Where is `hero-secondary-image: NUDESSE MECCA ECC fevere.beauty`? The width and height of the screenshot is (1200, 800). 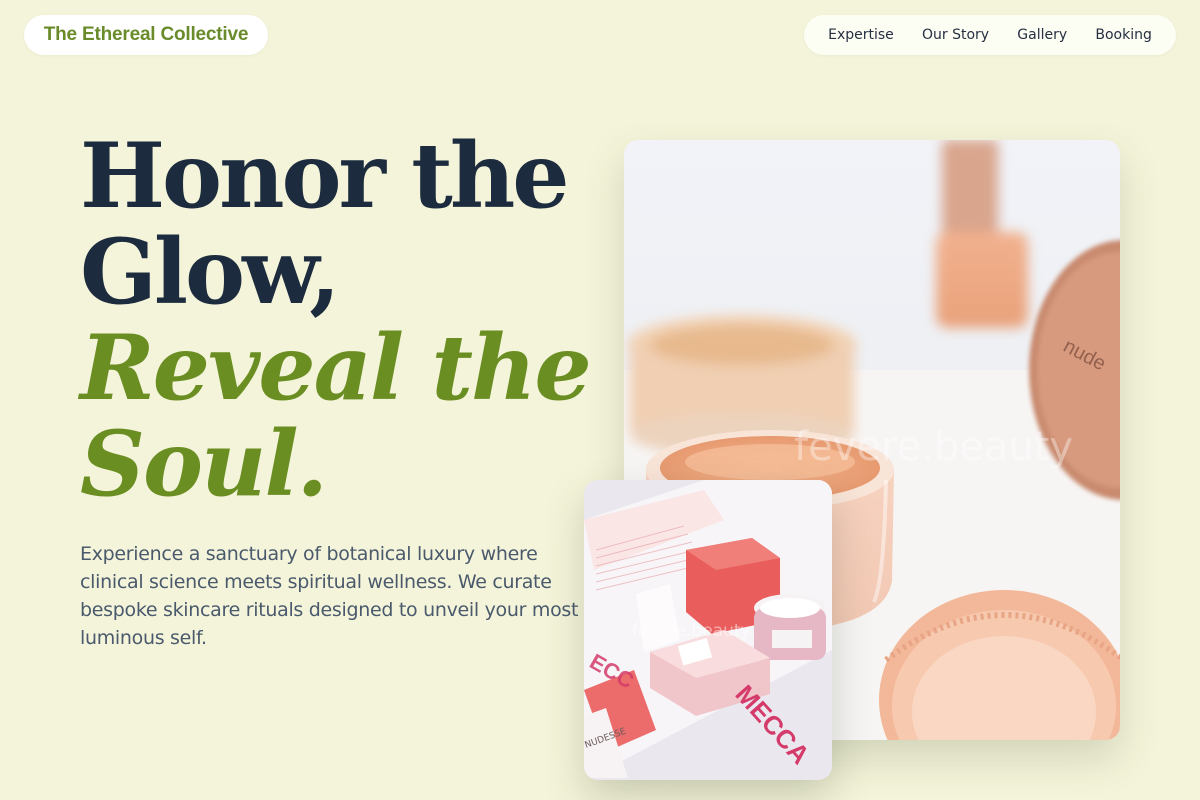 hero-secondary-image: NUDESSE MECCA ECC fevere.beauty is located at coordinates (708, 630).